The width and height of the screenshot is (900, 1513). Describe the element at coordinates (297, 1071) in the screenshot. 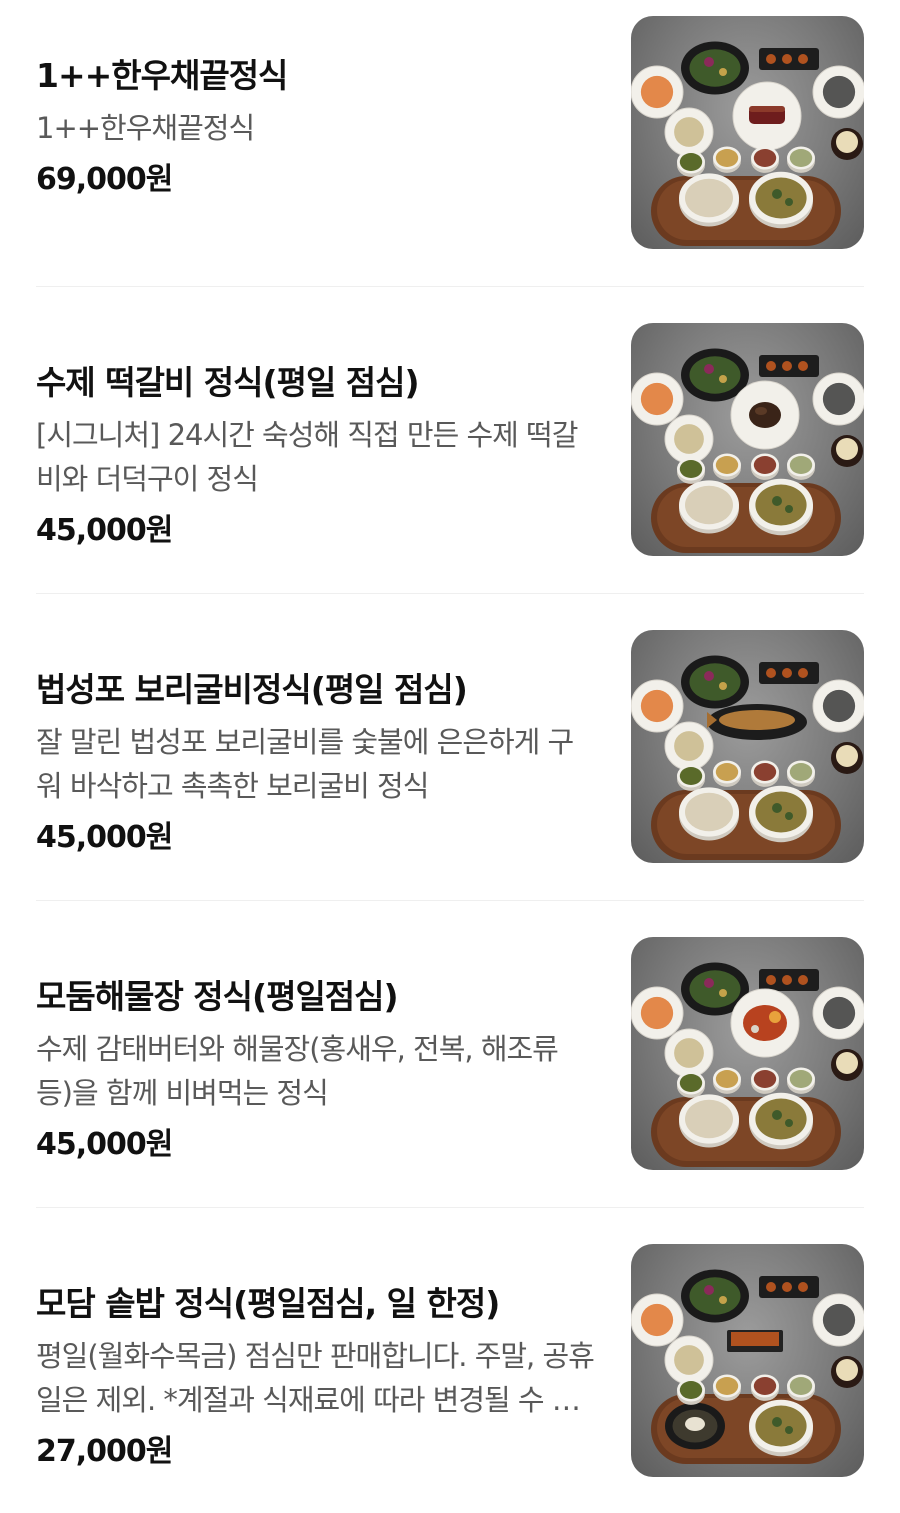

I see `menu-item-description: 수제 감태버터와 해물장(홍새우, 전복, 해조류 등)을 함께 비벼먹는 정식` at that location.